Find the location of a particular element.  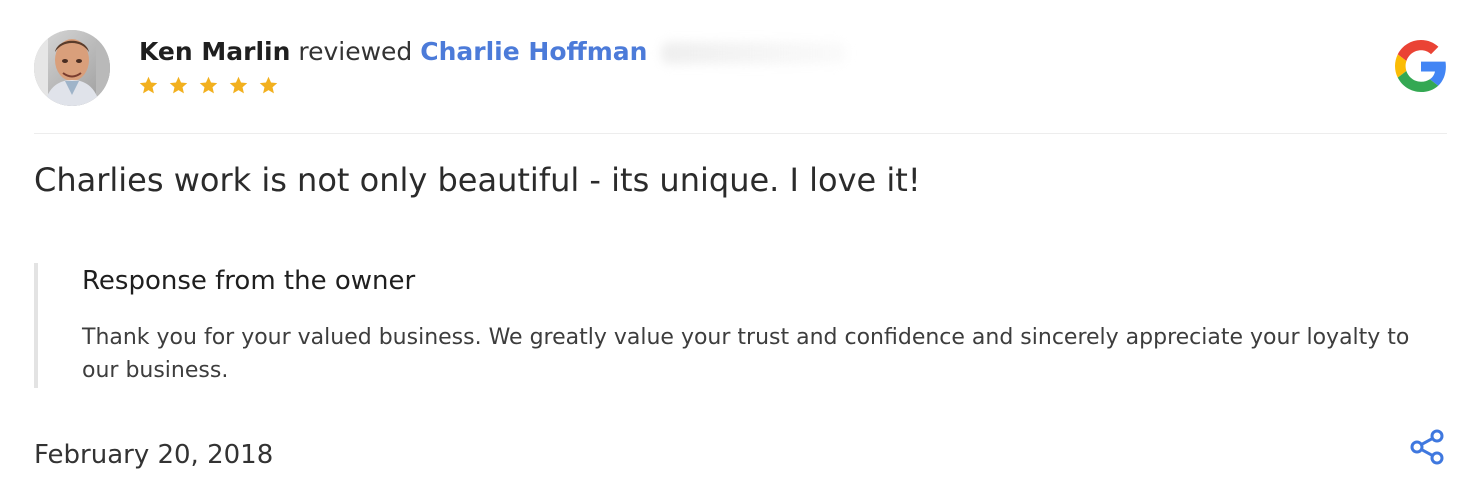

reviewer-line: Ken Marlin reviewed Charlie Hoffman is located at coordinates (493, 52).